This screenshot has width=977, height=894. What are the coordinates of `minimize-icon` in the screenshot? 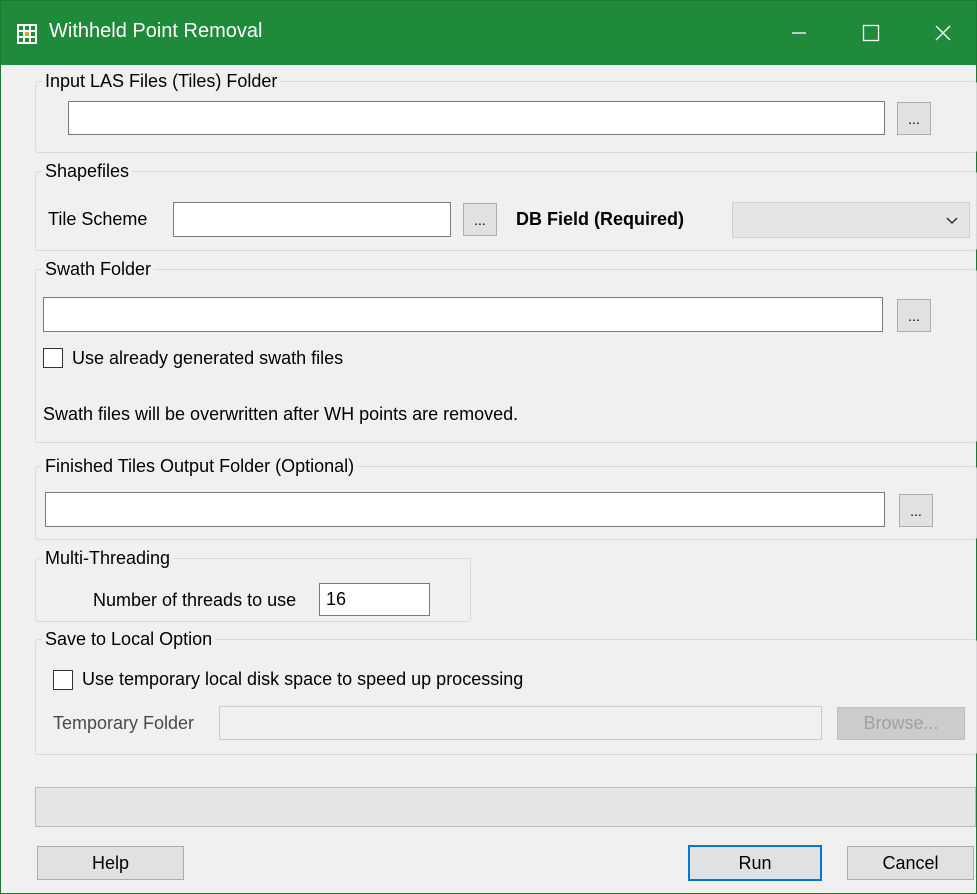 It's located at (799, 33).